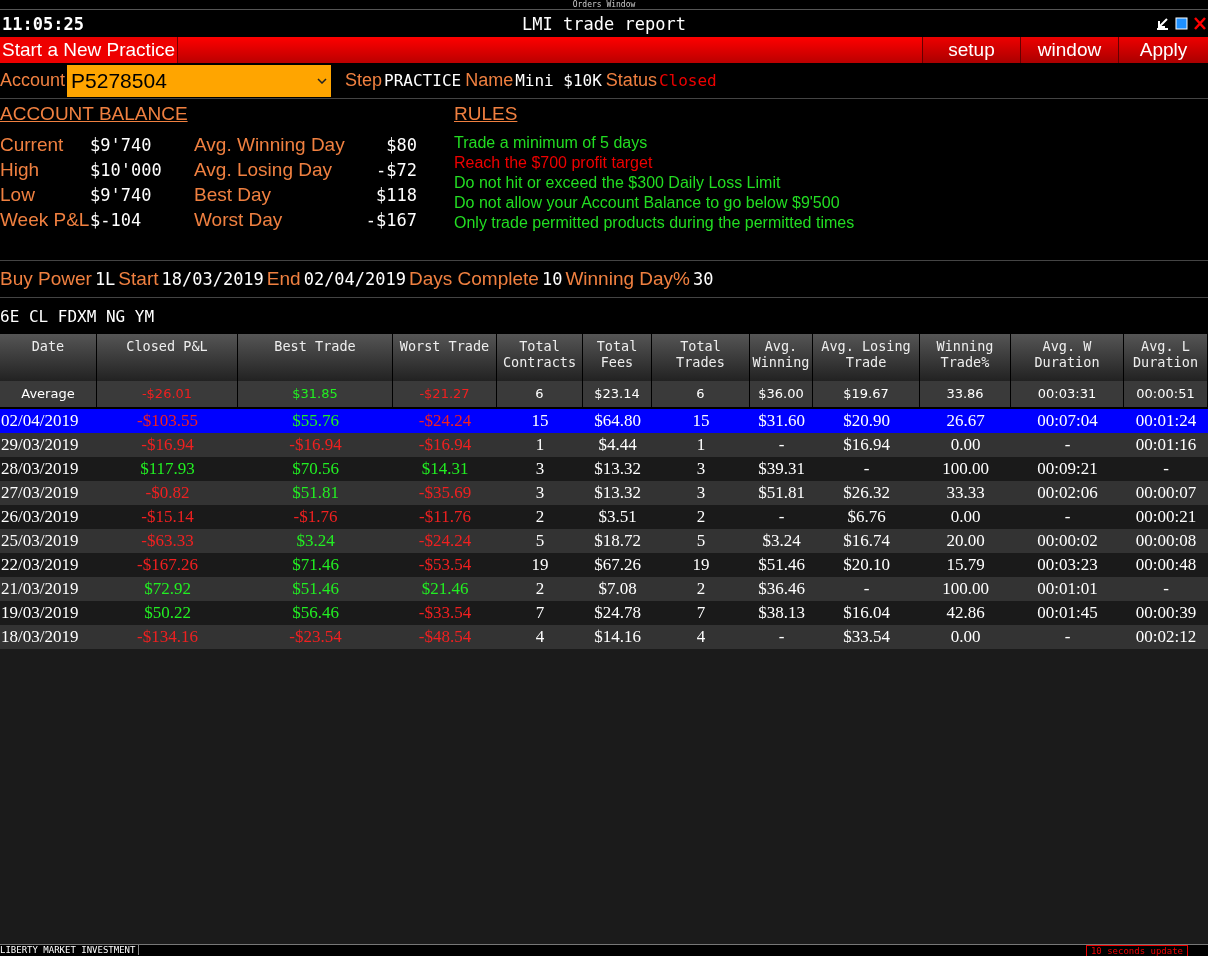 The image size is (1208, 956). What do you see at coordinates (263, 170) in the screenshot?
I see `stat-label: Avg. Losing Day` at bounding box center [263, 170].